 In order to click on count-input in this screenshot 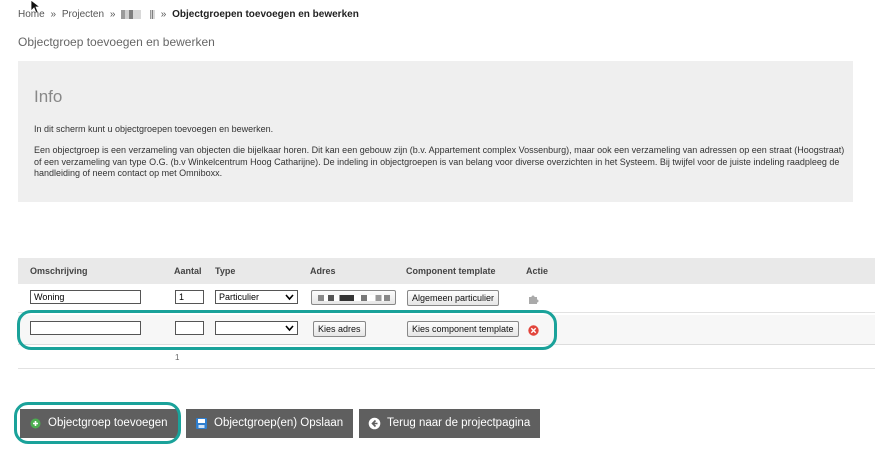, I will do `click(189, 297)`.